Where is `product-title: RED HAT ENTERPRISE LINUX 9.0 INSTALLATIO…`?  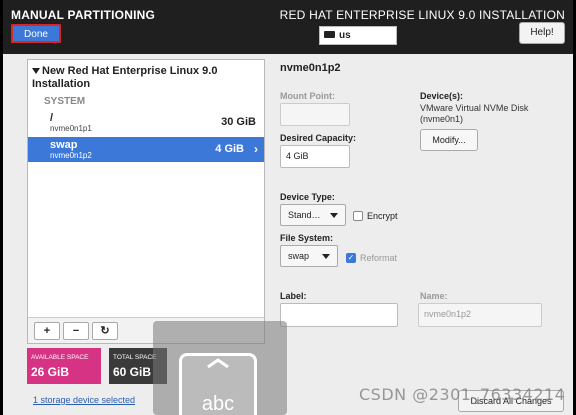 product-title: RED HAT ENTERPRISE LINUX 9.0 INSTALLATIO… is located at coordinates (422, 15).